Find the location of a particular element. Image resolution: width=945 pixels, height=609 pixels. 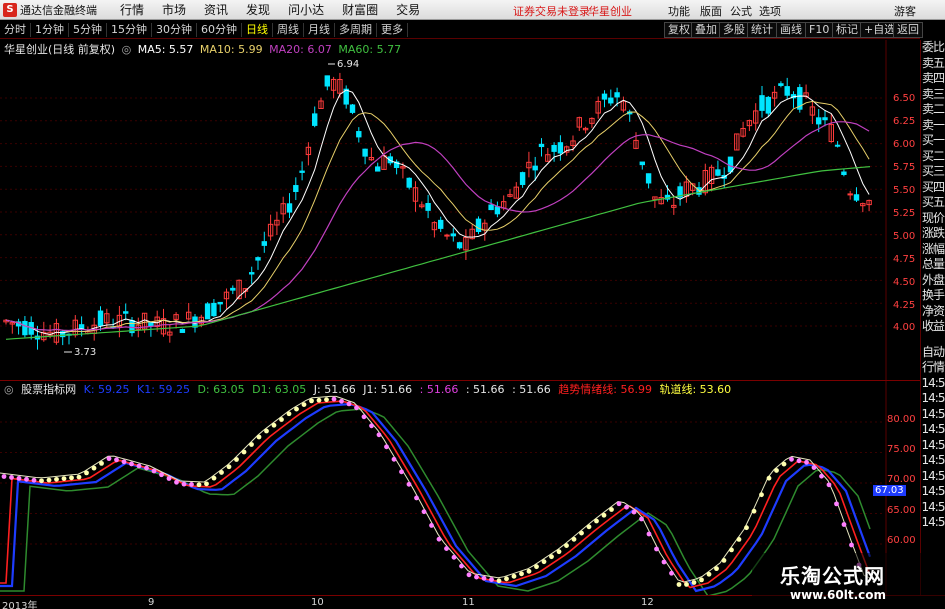

period-monthly: 月线 is located at coordinates (319, 29).